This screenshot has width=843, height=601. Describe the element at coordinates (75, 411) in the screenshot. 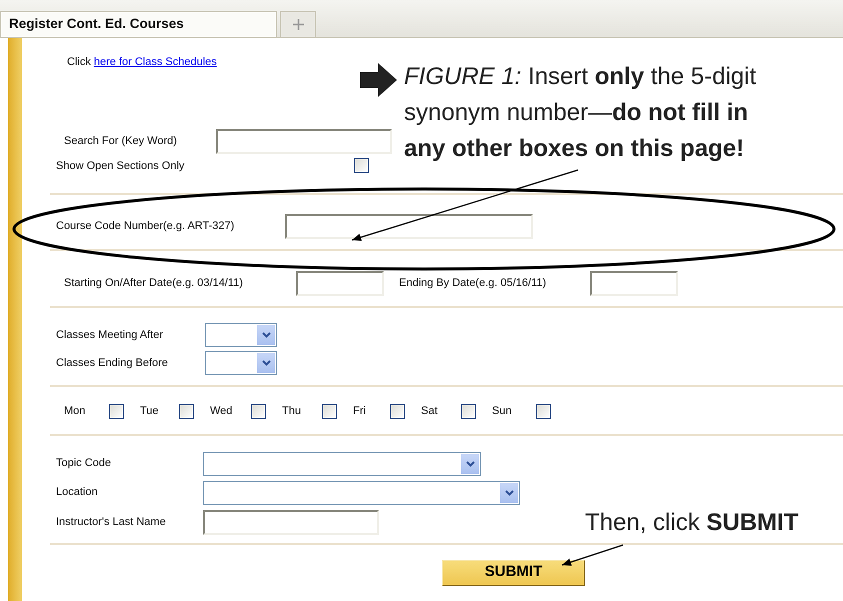

I see `field-label: Mon` at that location.